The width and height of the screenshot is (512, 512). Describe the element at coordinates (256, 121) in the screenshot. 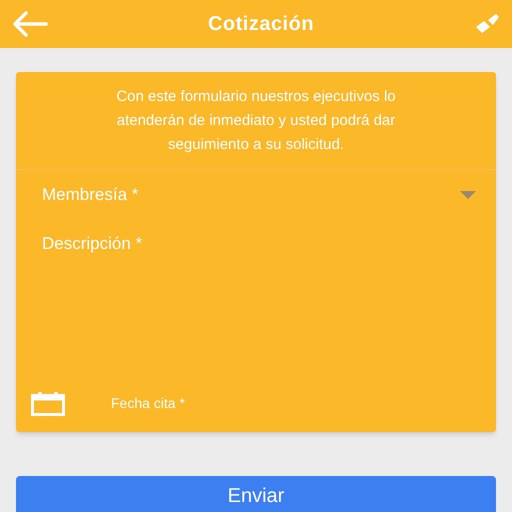

I see `intro-text: Con este formulario nuestros ejecutivos lo atenderán de inmediato y usted podrá dar seguimiento a su solicitud.` at that location.